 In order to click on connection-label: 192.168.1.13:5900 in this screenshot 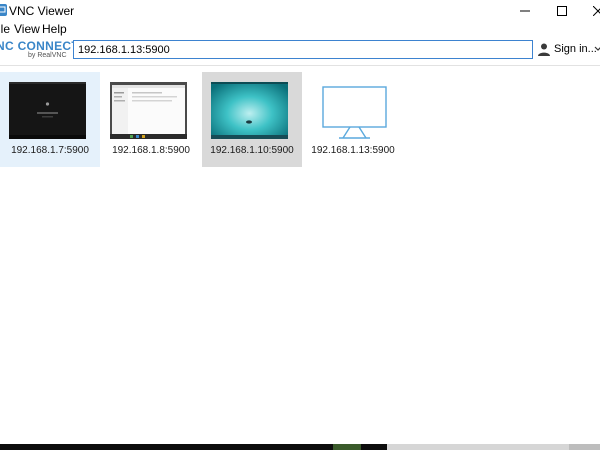, I will do `click(353, 150)`.